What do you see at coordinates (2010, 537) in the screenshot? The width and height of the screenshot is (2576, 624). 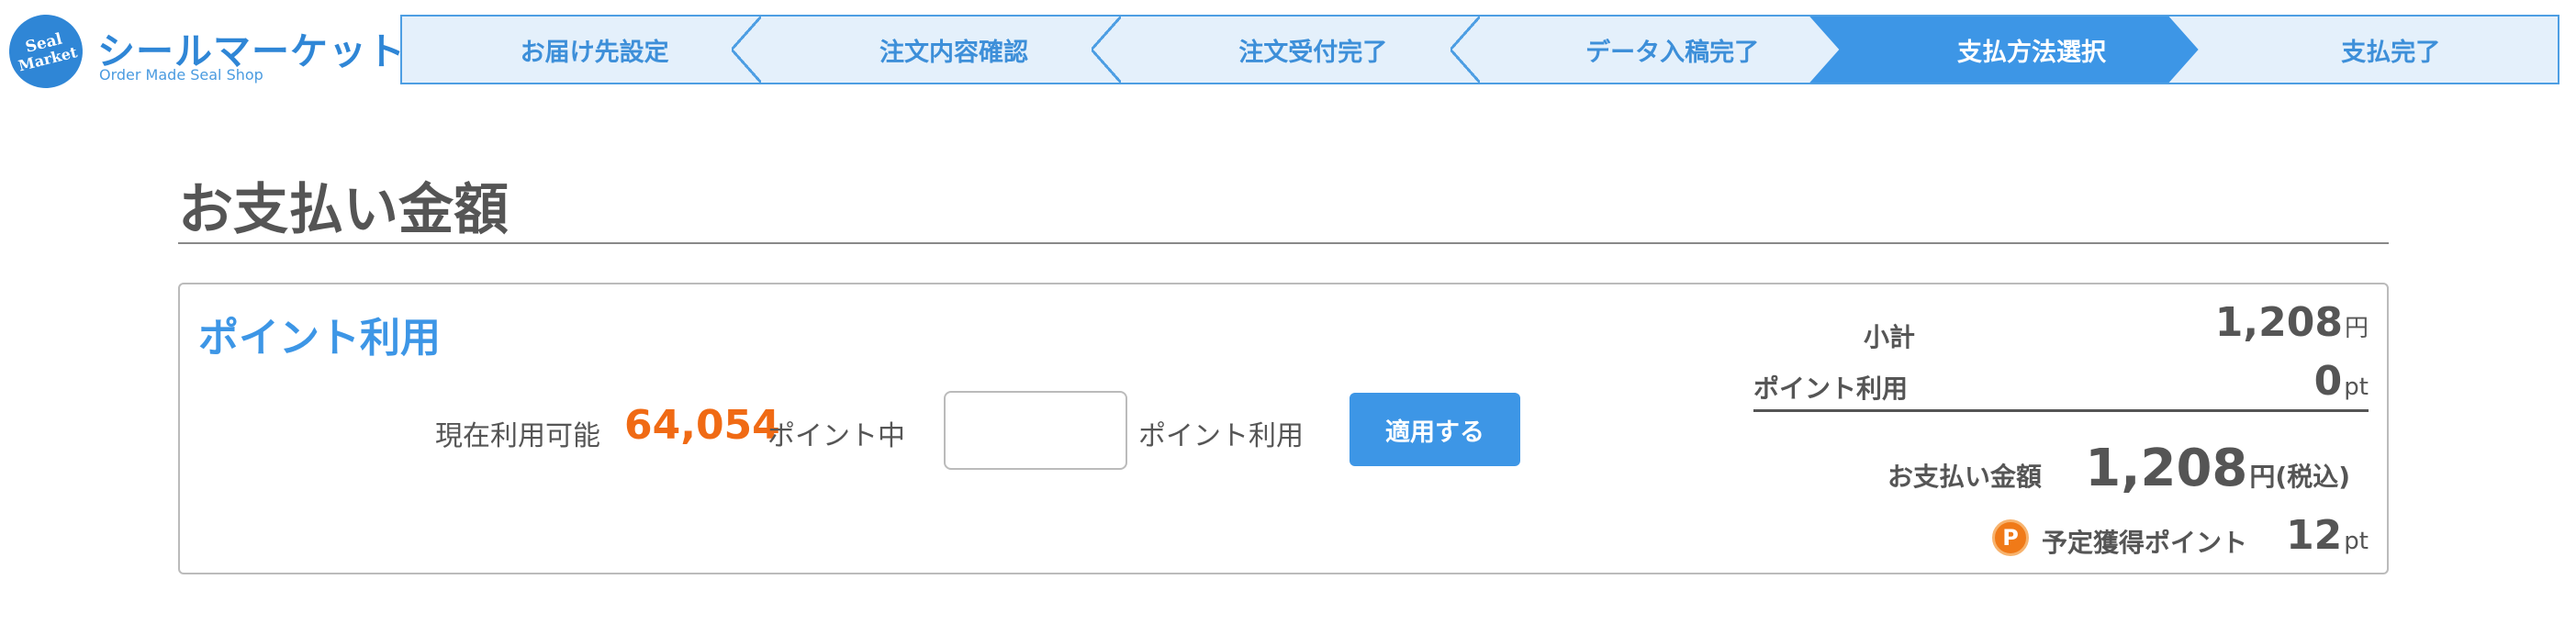 I see `points-coin-icon: P` at bounding box center [2010, 537].